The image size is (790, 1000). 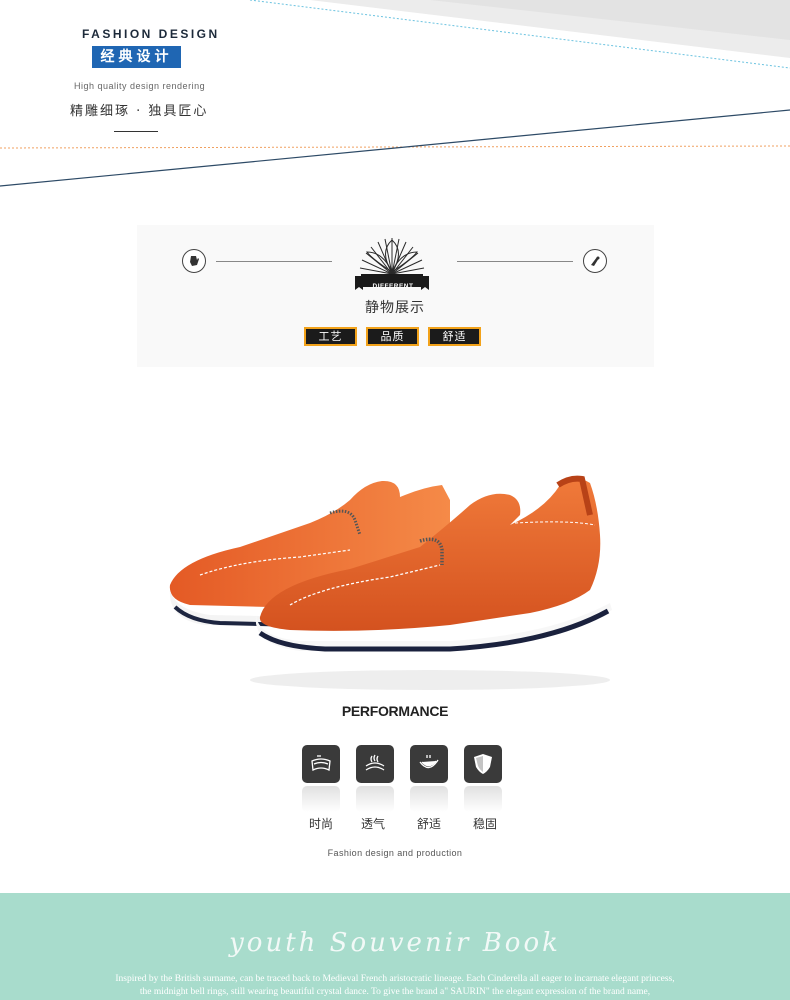 What do you see at coordinates (395, 943) in the screenshot?
I see `footer-script-title: youth Souvenir Book` at bounding box center [395, 943].